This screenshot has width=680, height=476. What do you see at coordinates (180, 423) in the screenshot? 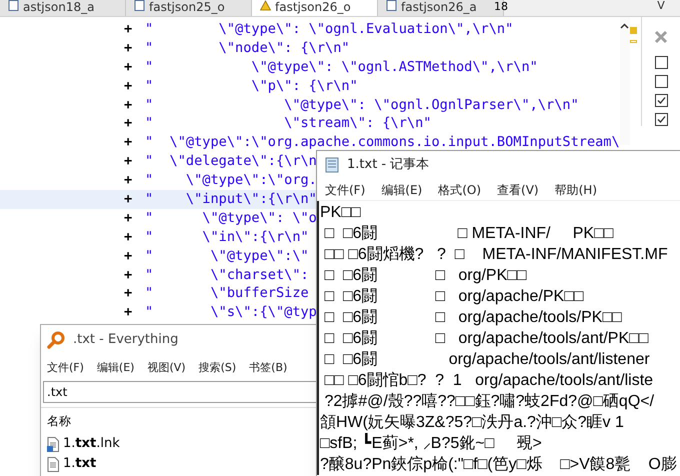
I see `column-header: 名称` at bounding box center [180, 423].